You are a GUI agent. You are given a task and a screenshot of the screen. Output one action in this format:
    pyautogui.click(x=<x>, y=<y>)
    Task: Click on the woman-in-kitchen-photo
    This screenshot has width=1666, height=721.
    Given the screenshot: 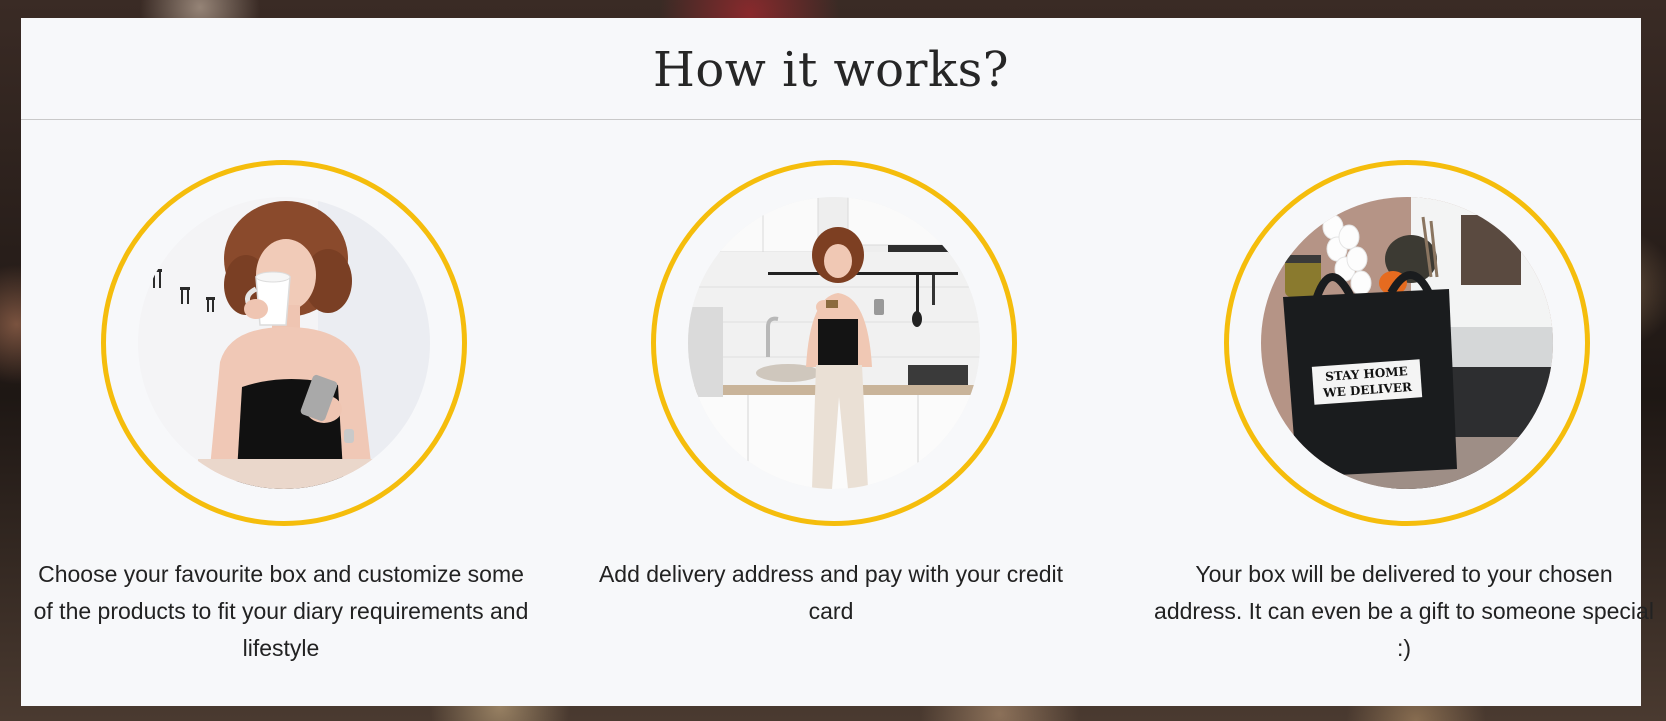 What is the action you would take?
    pyautogui.click(x=834, y=343)
    